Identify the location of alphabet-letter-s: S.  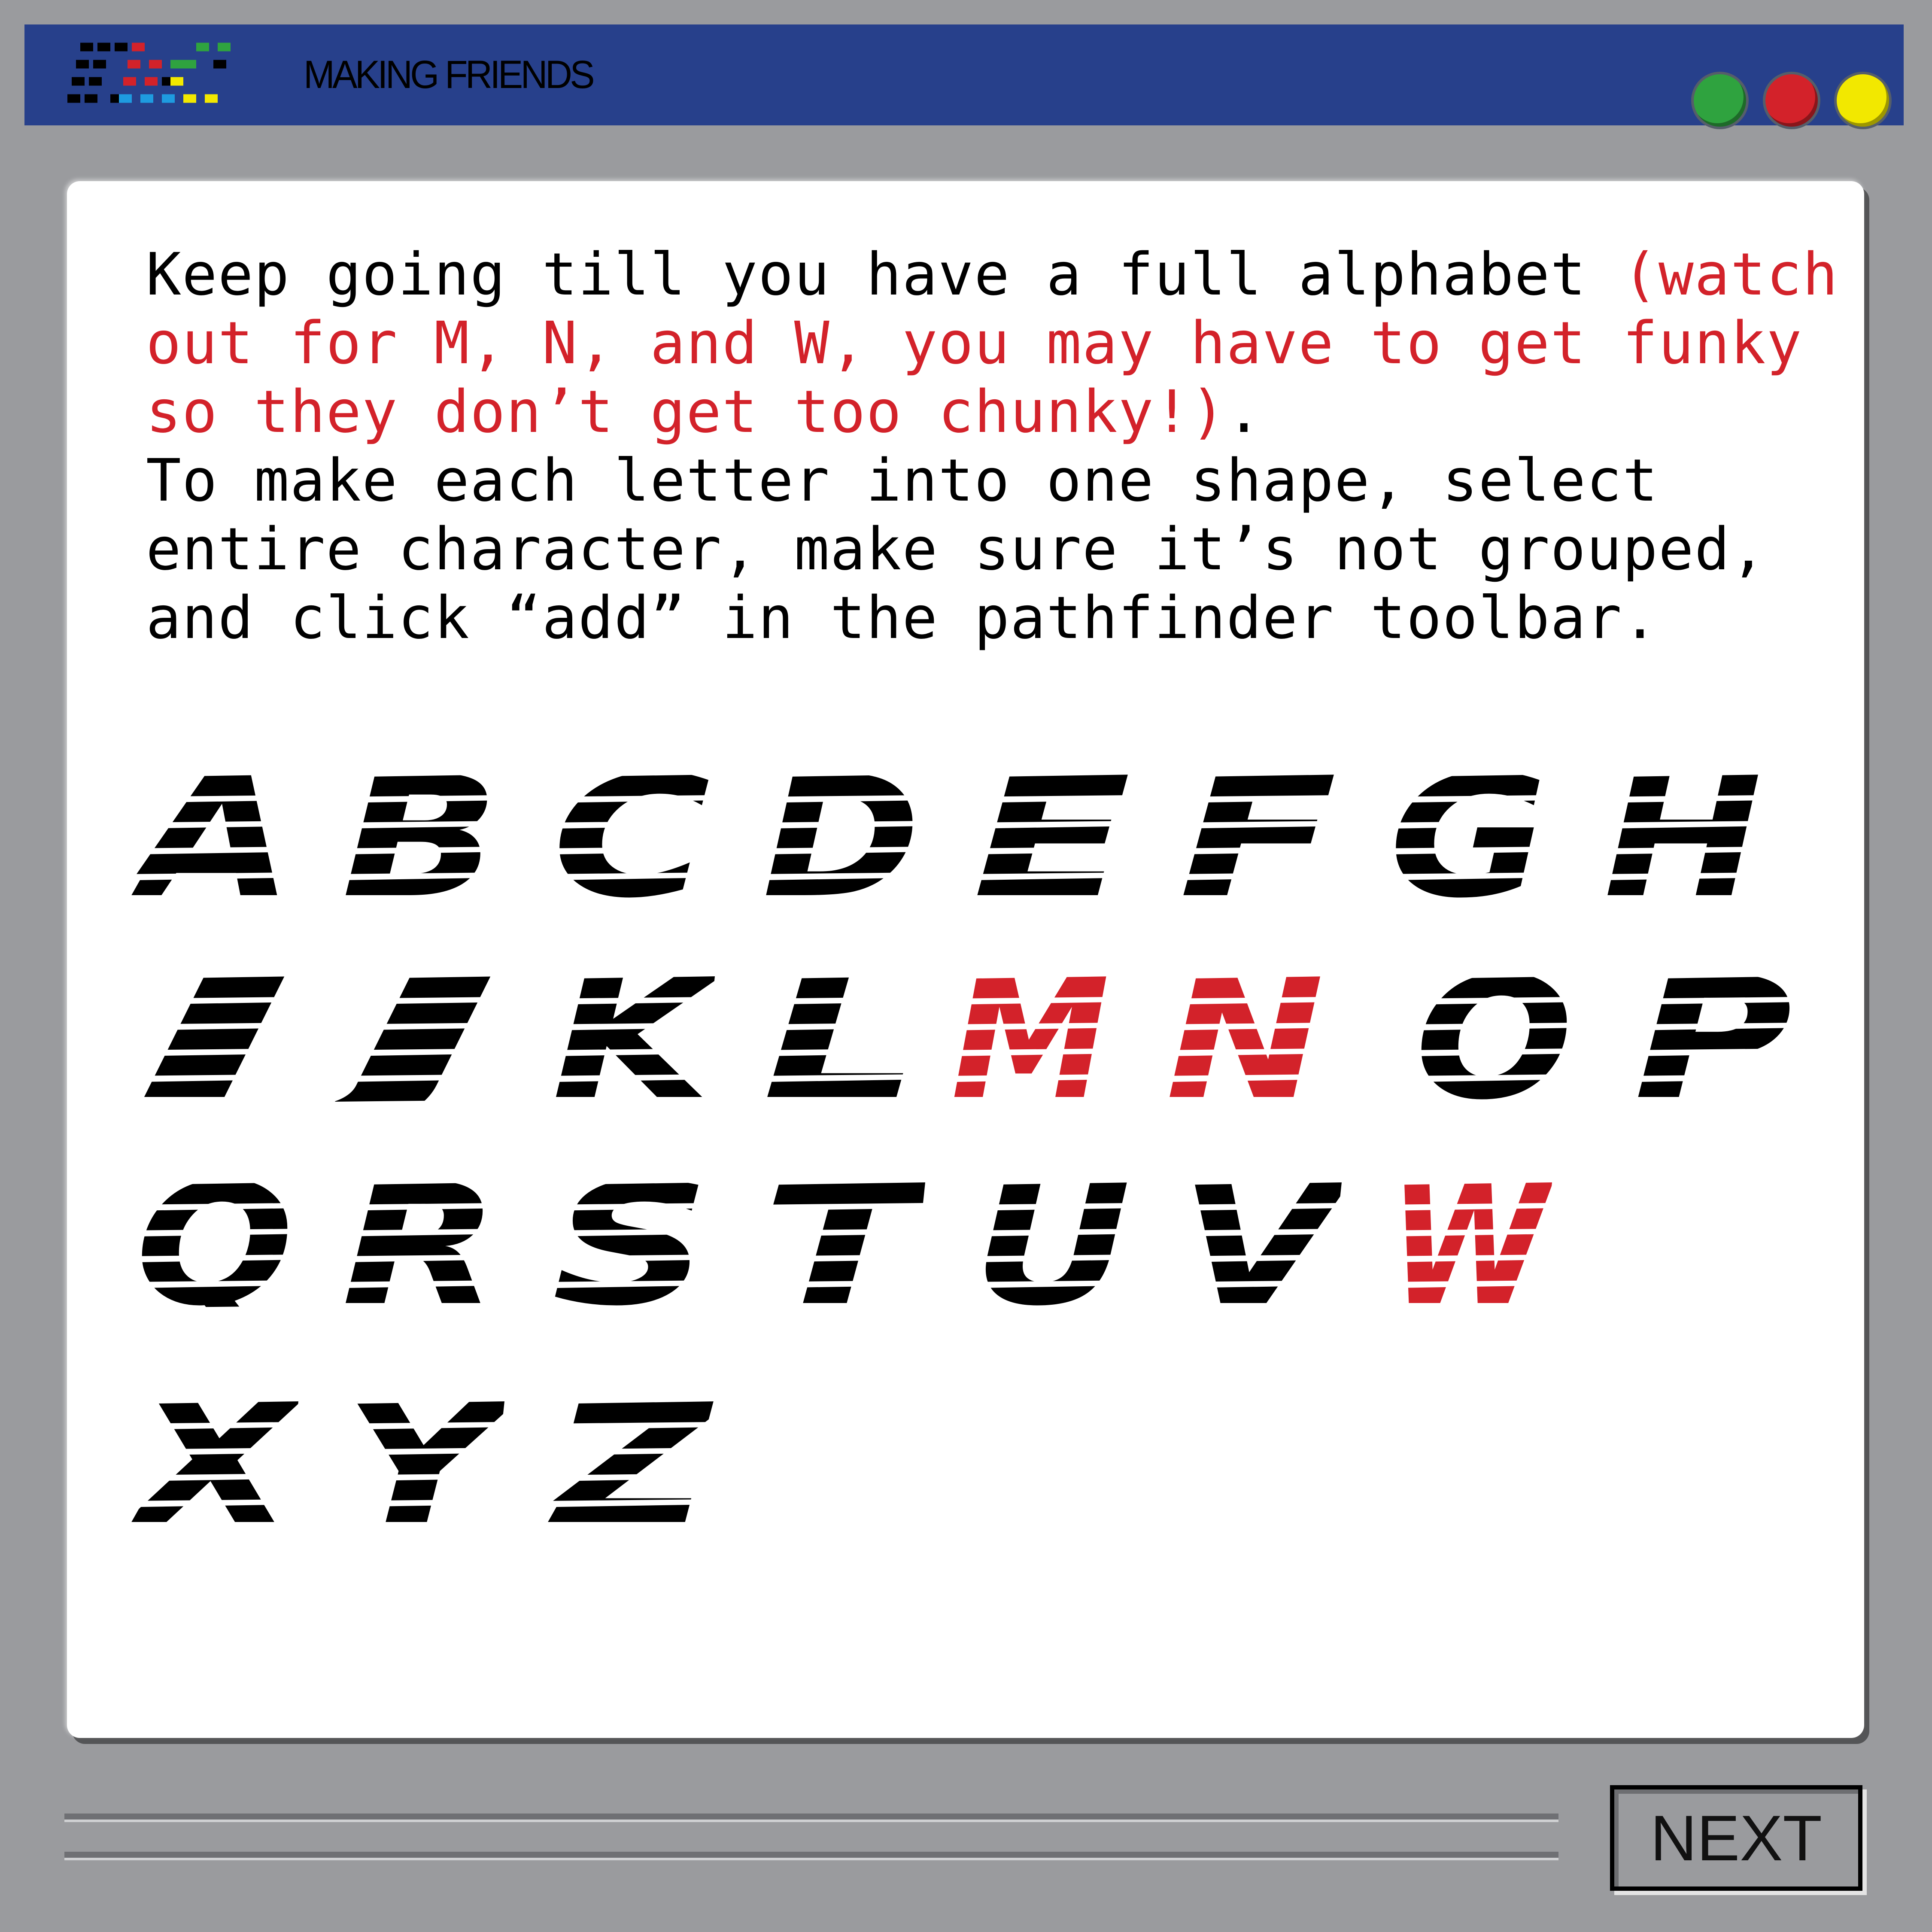
(631, 1245).